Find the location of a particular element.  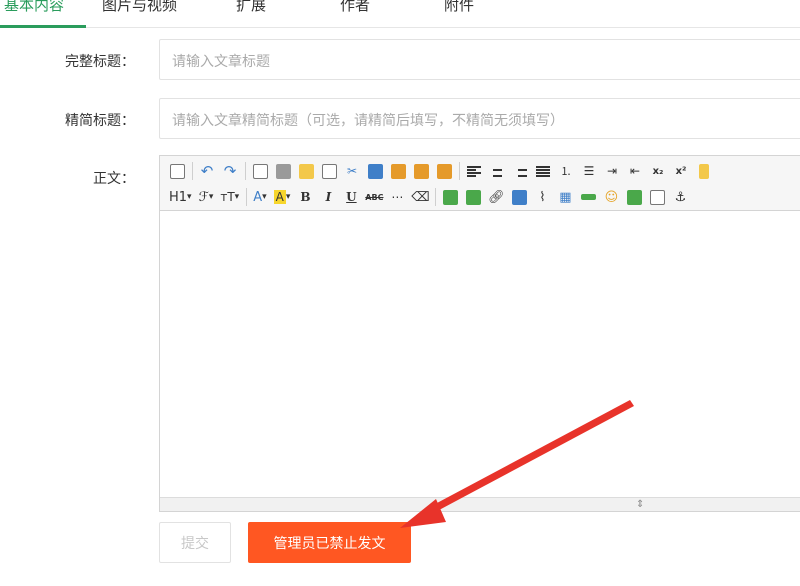

page-break-icon is located at coordinates (657, 197).